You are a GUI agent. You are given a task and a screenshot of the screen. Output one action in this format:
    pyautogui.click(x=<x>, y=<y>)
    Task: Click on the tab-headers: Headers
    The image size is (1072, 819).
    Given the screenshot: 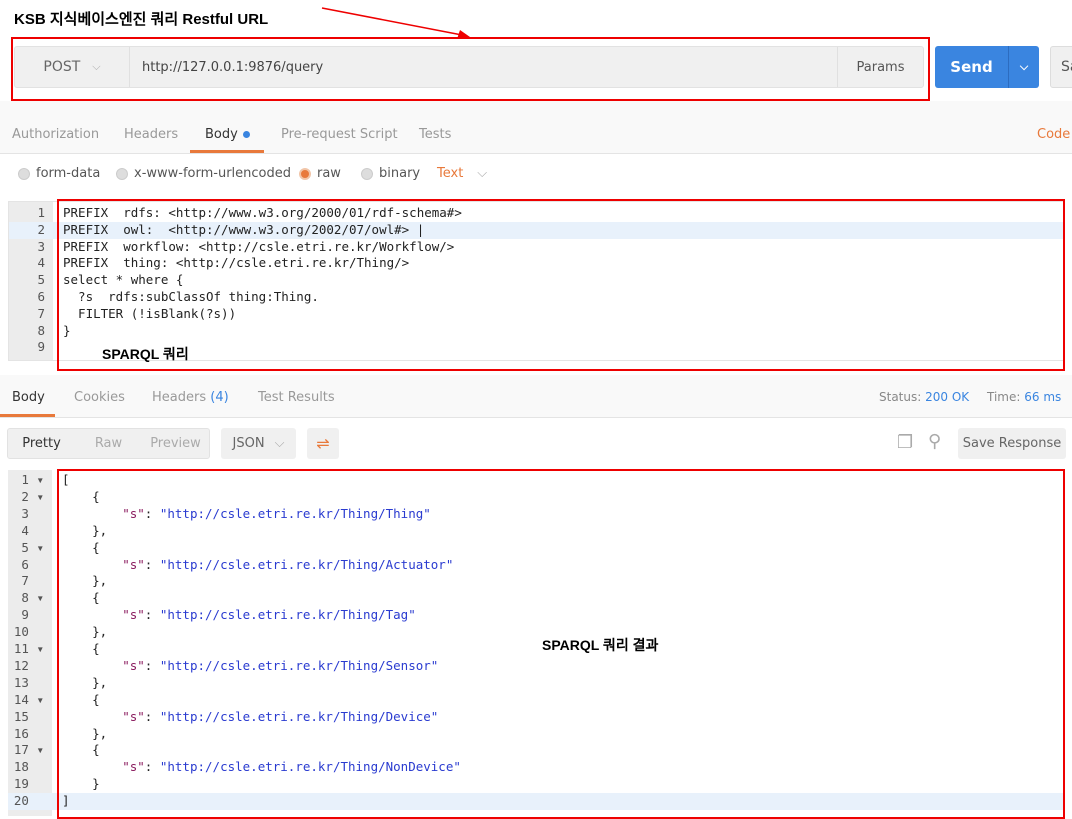 What is the action you would take?
    pyautogui.click(x=151, y=134)
    